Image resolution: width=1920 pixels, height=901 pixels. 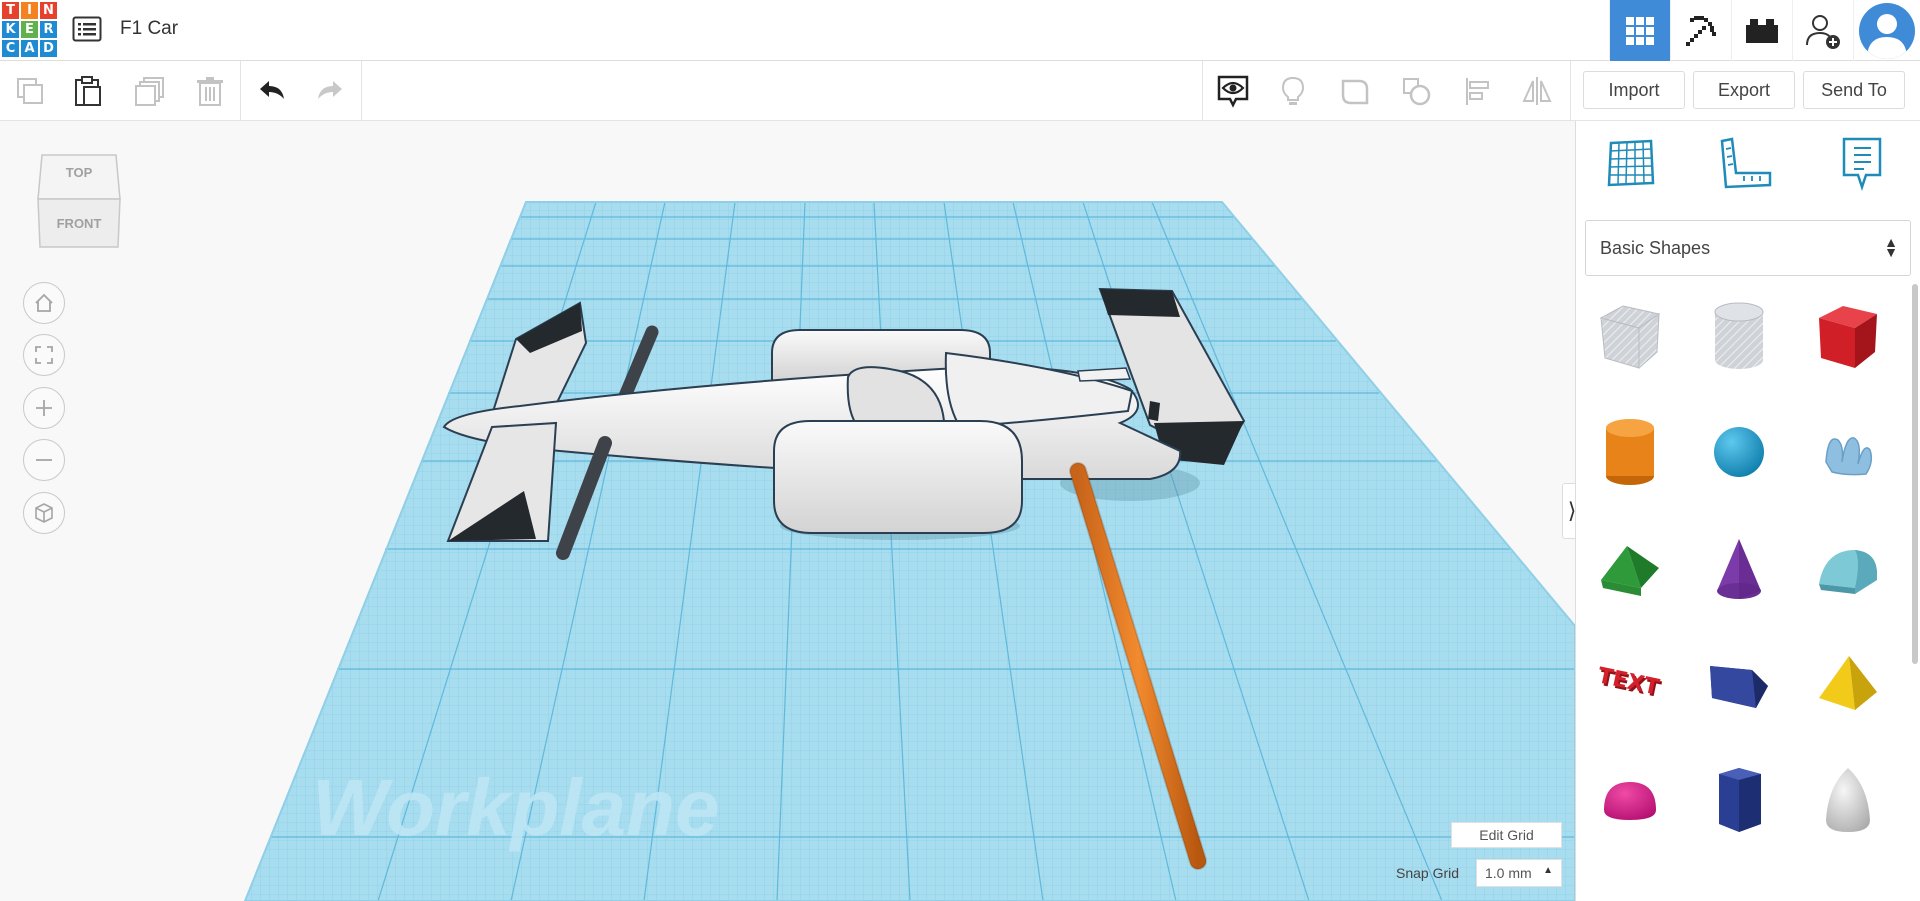 I want to click on scribble-icon, so click(x=1849, y=456).